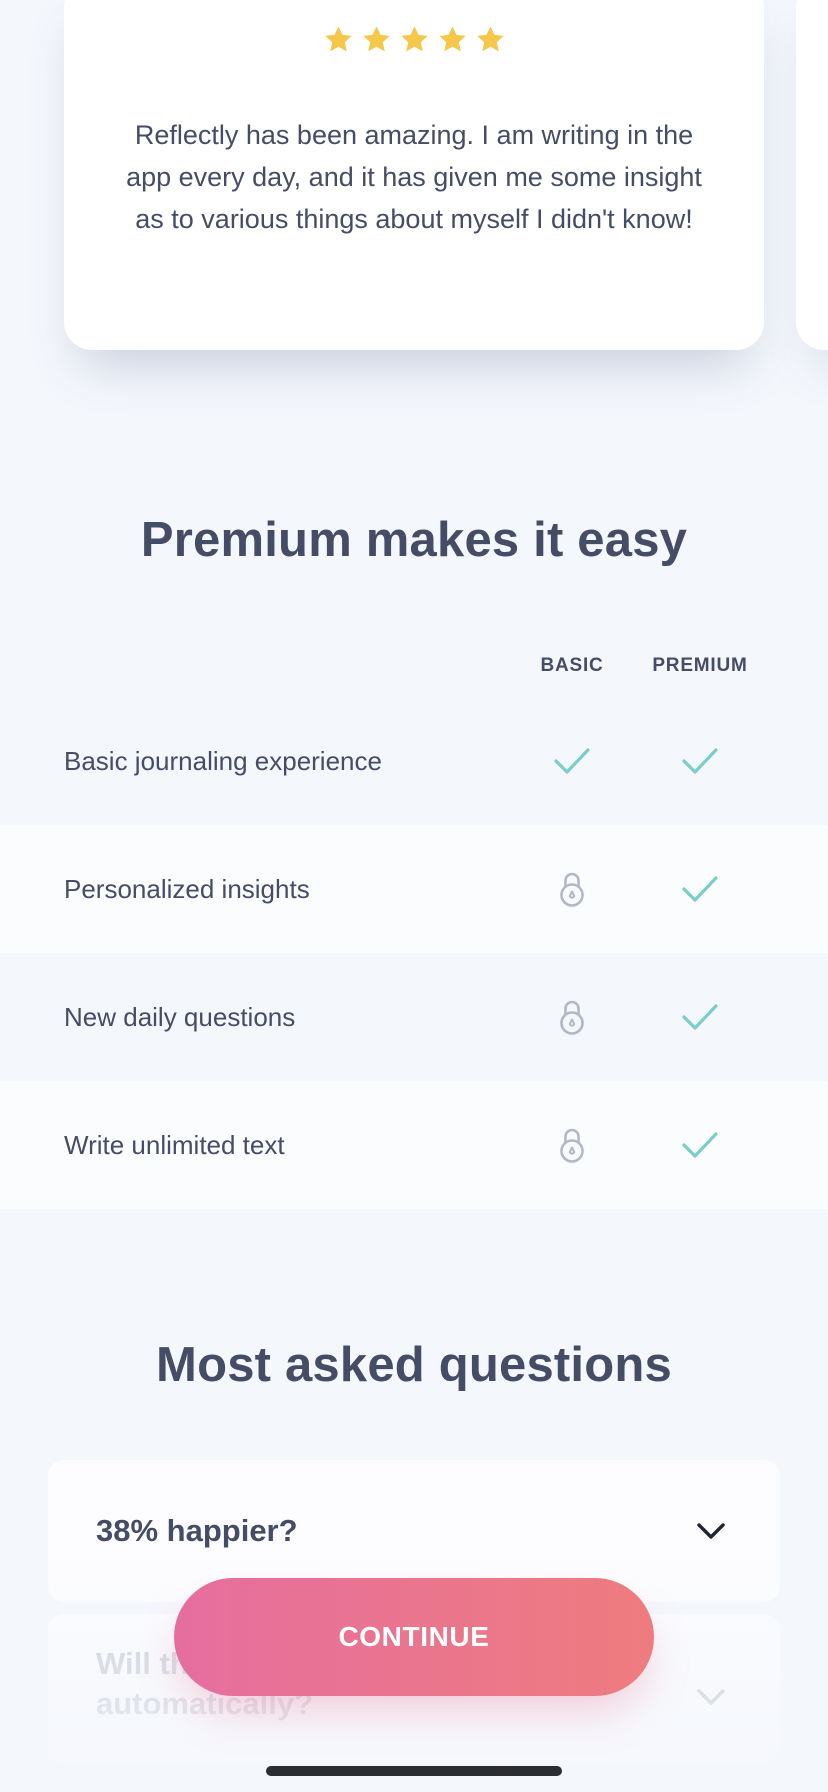 Image resolution: width=828 pixels, height=1792 pixels. I want to click on premium-column-header: PREMIUM, so click(700, 665).